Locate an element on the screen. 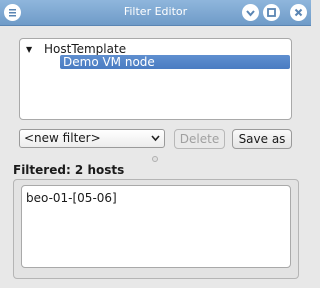 This screenshot has height=288, width=320. maximize-icon is located at coordinates (271, 12).